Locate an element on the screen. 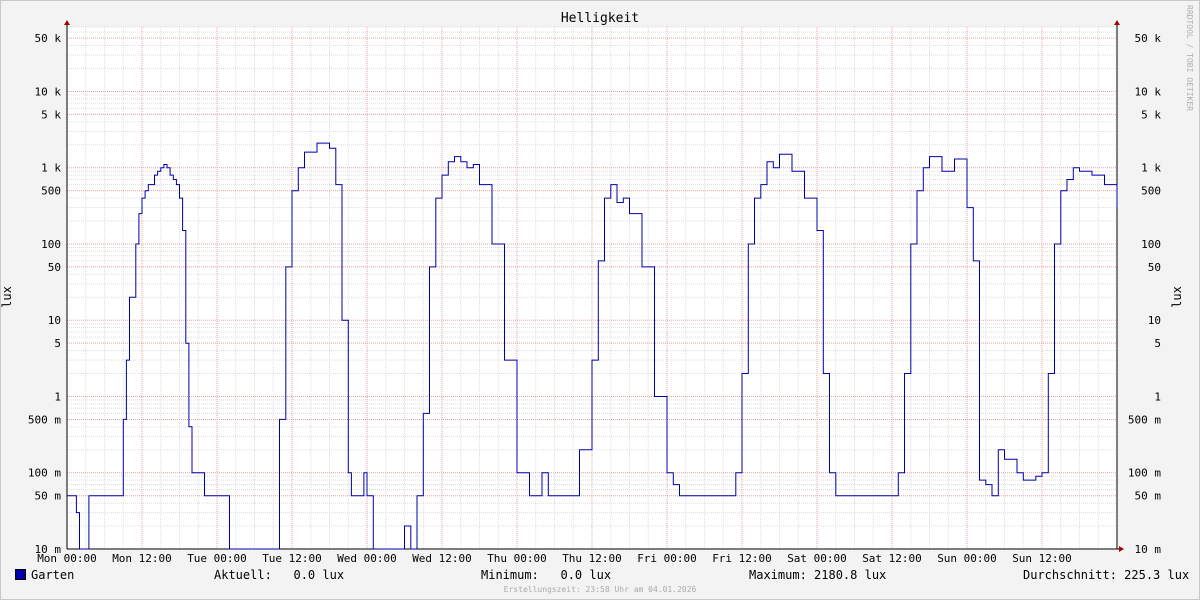  y-tick-label-right: 100 is located at coordinates (1151, 244).